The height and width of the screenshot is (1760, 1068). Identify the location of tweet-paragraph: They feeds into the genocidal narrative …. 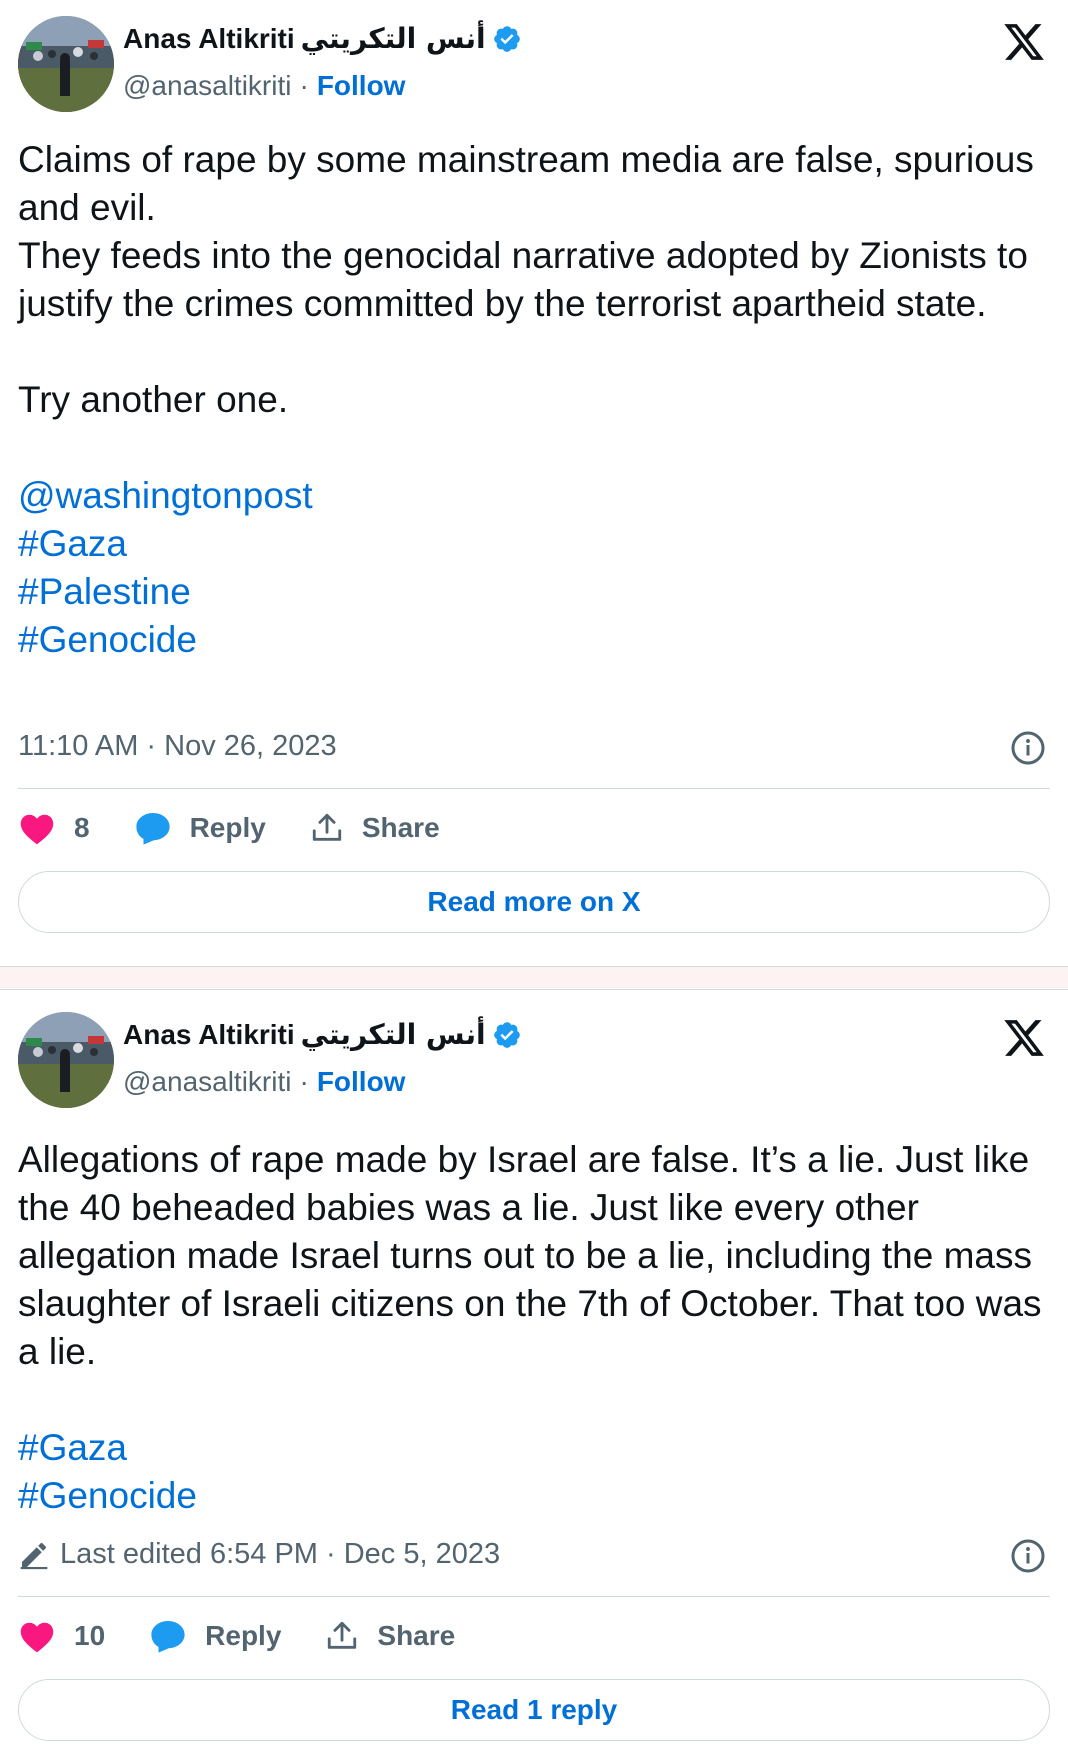
(523, 279).